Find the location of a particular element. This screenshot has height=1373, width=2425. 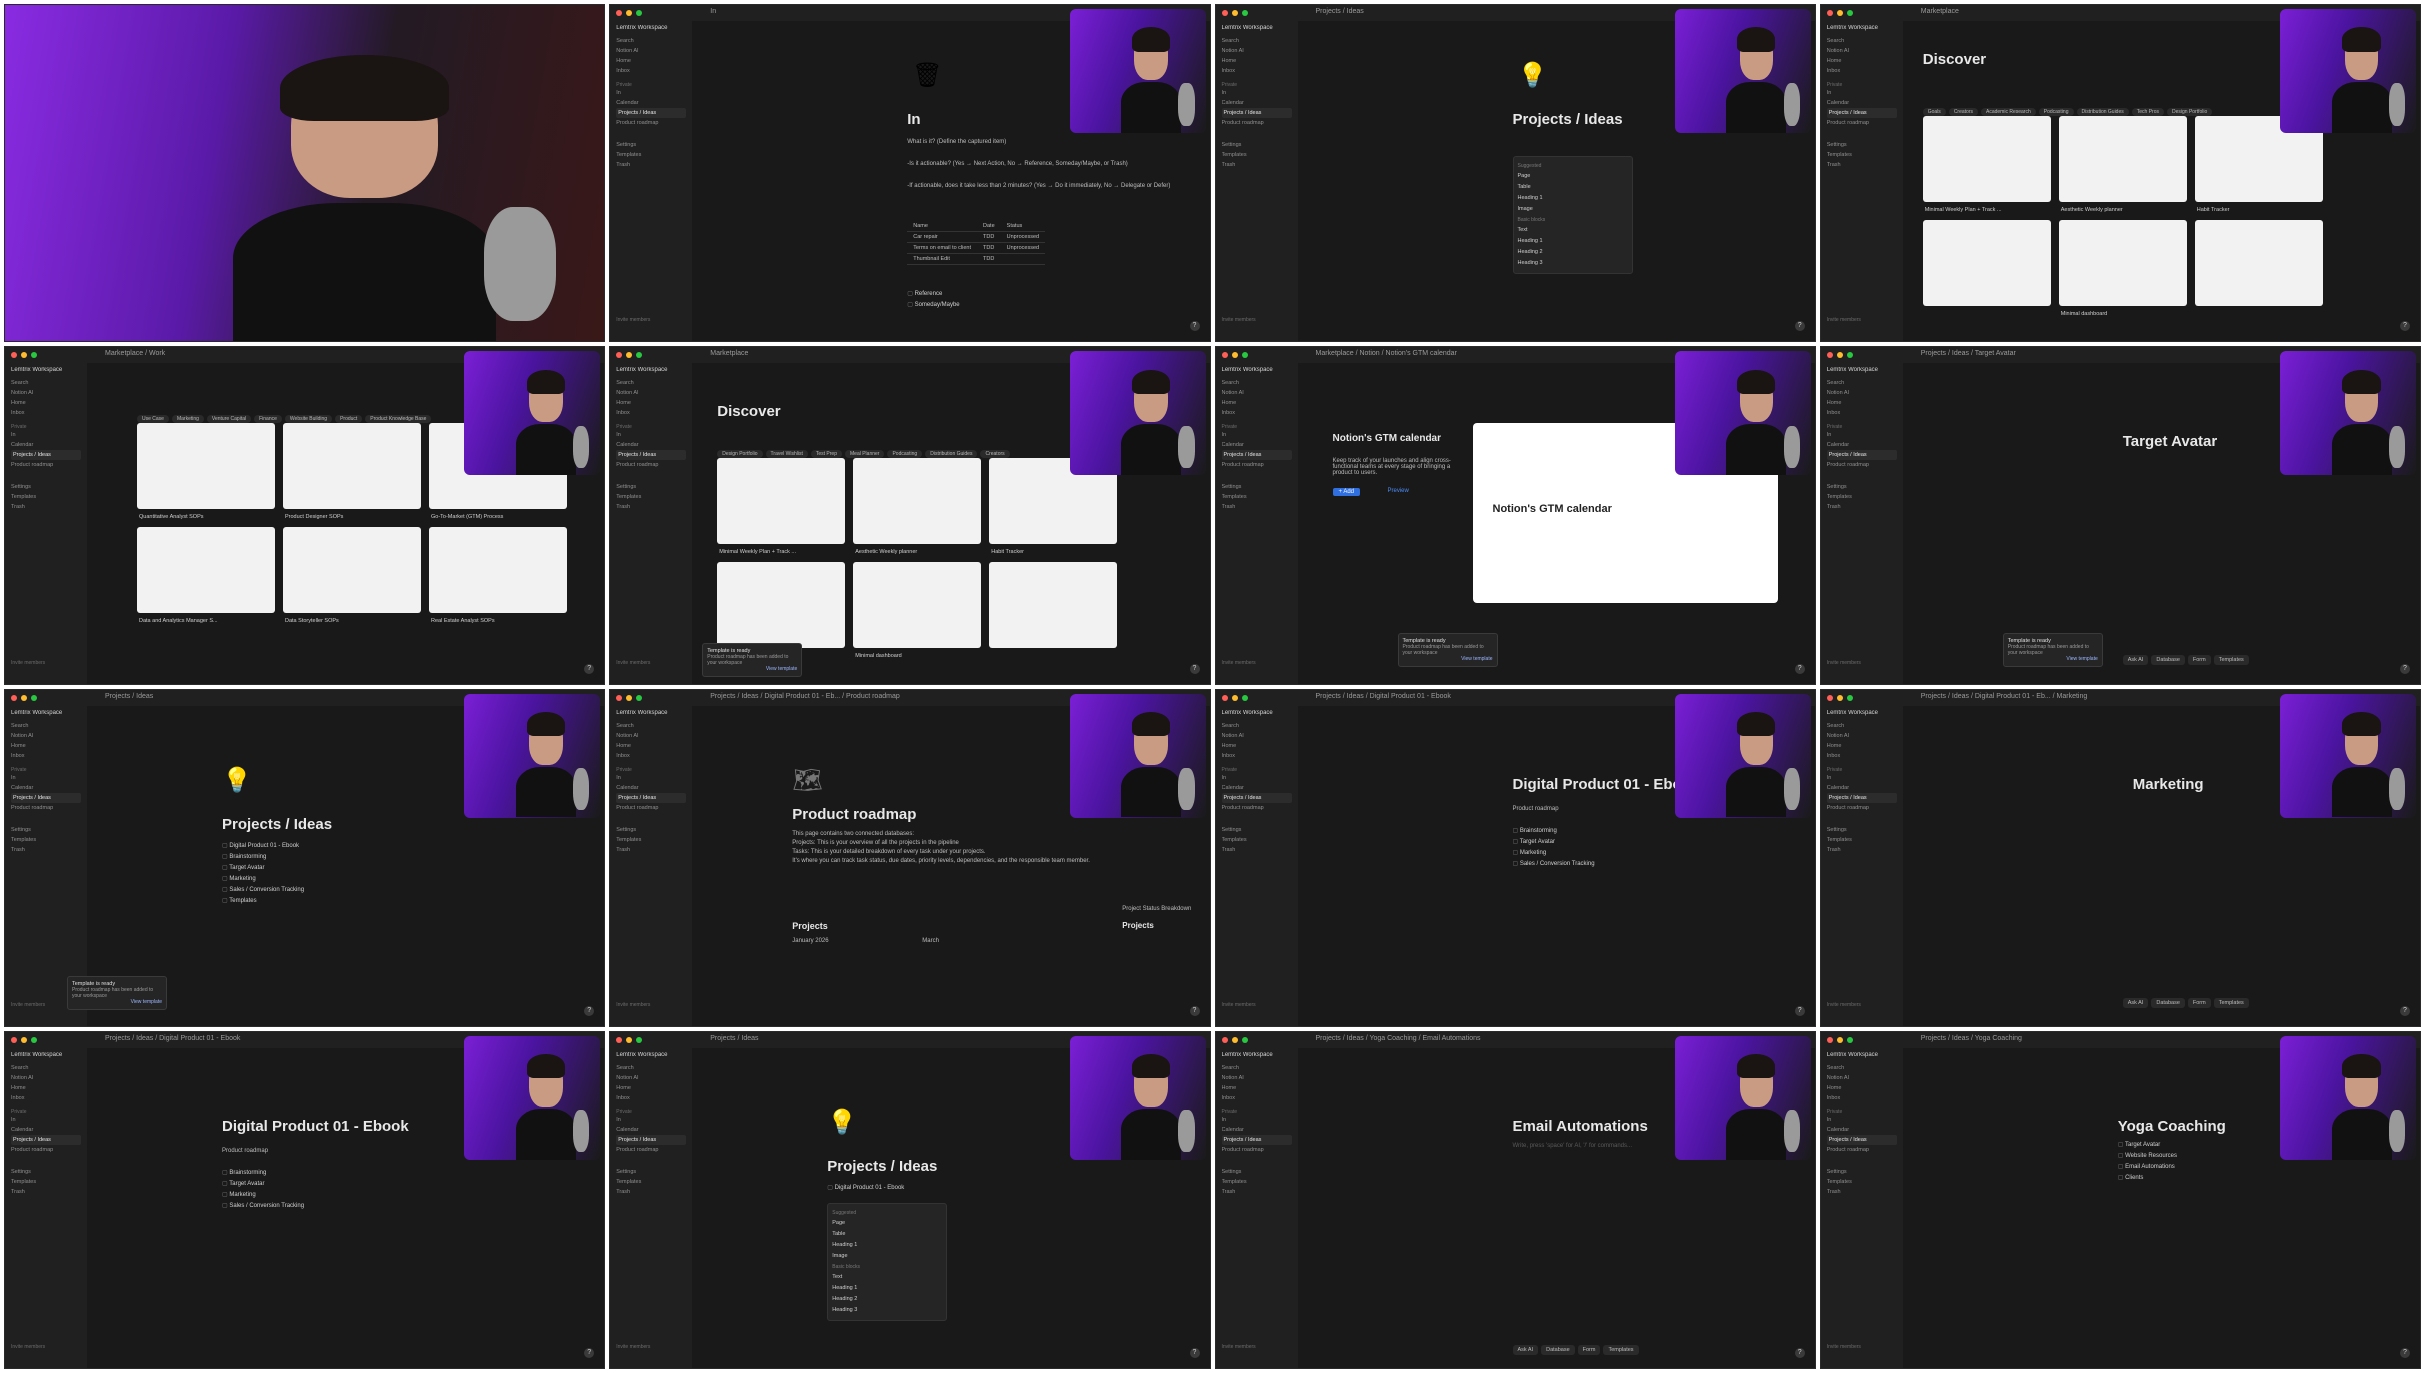

quick-action-button: Templates is located at coordinates (1621, 1349).